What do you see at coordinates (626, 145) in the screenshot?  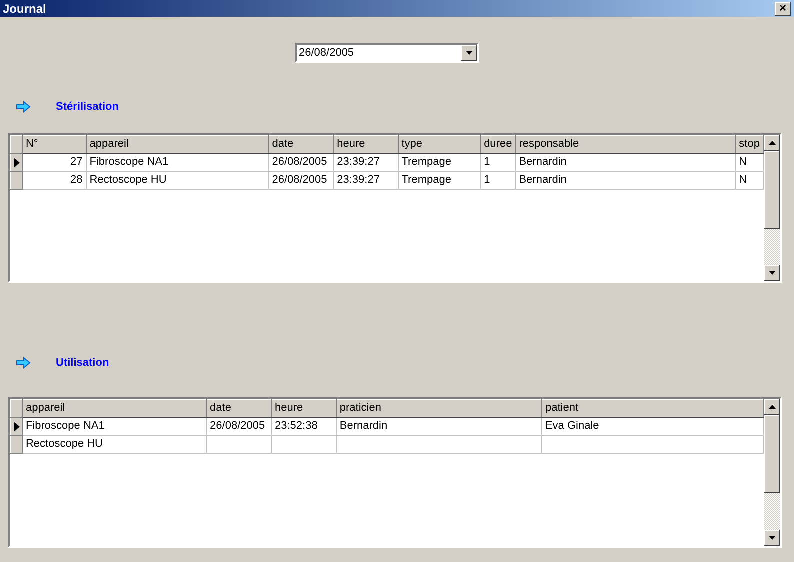 I see `column-header: responsable` at bounding box center [626, 145].